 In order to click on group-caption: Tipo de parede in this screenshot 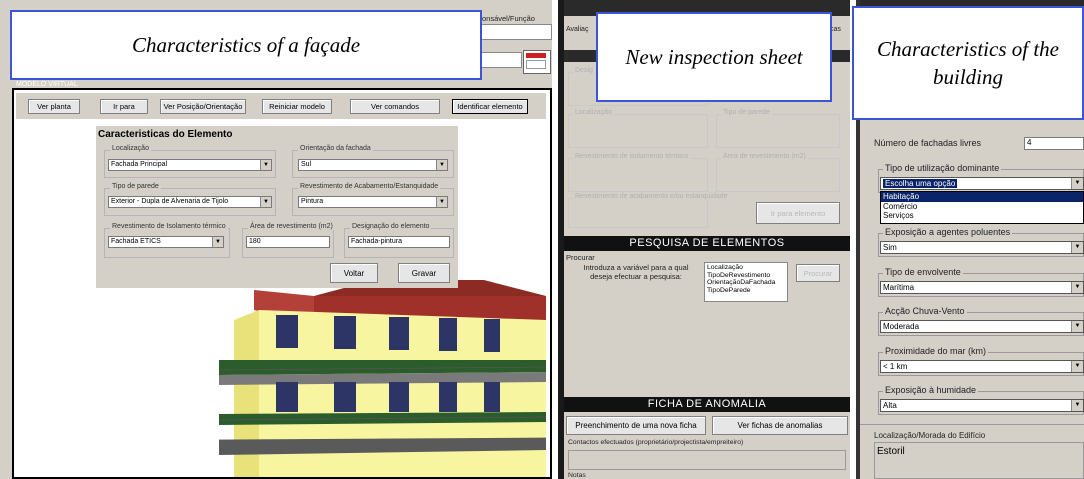, I will do `click(746, 112)`.